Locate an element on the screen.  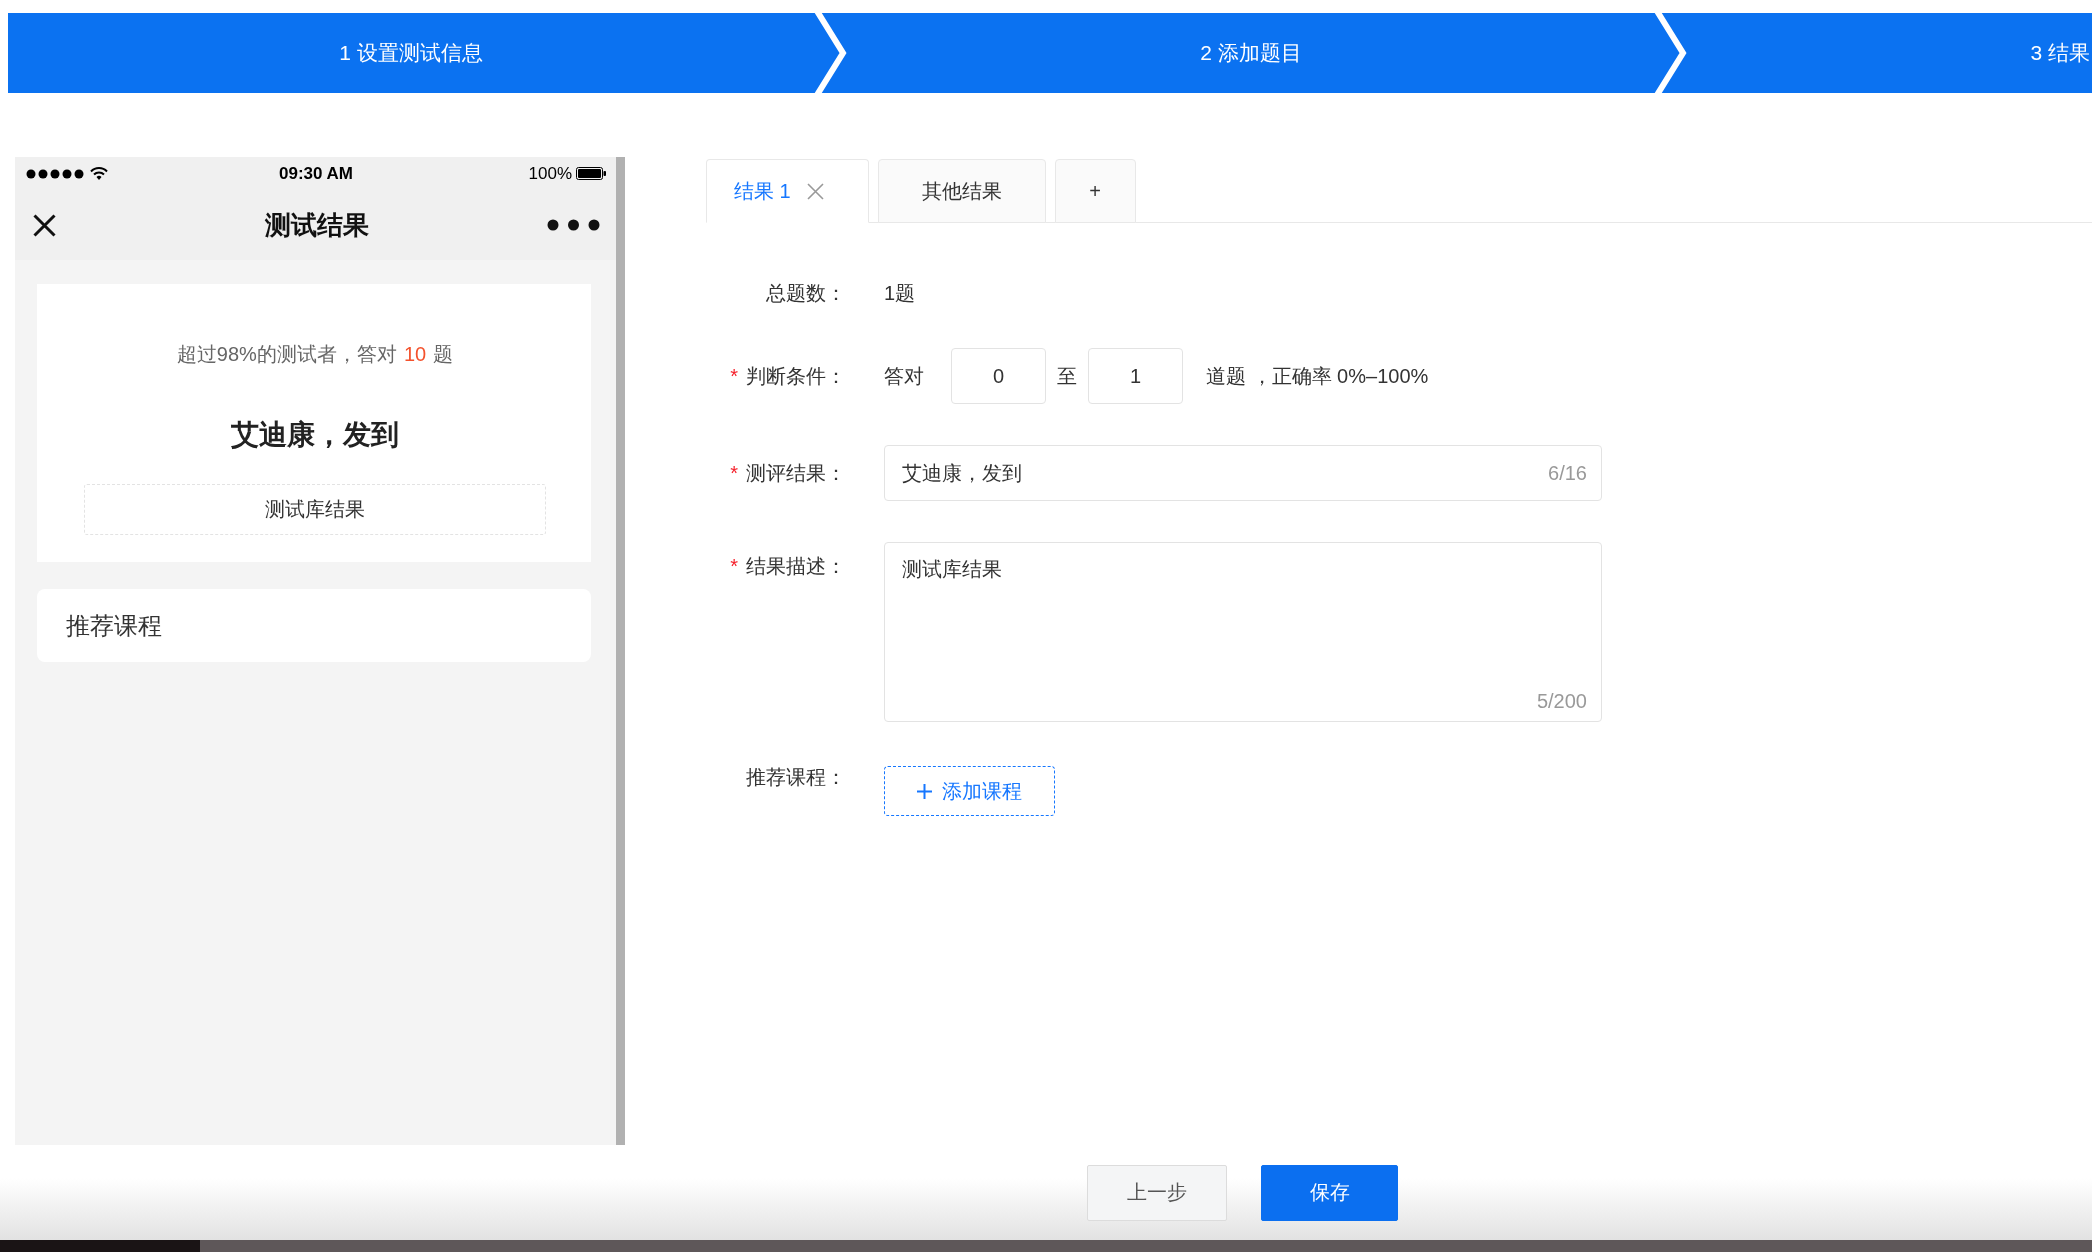
add-course-button: 添加课程 is located at coordinates (969, 791).